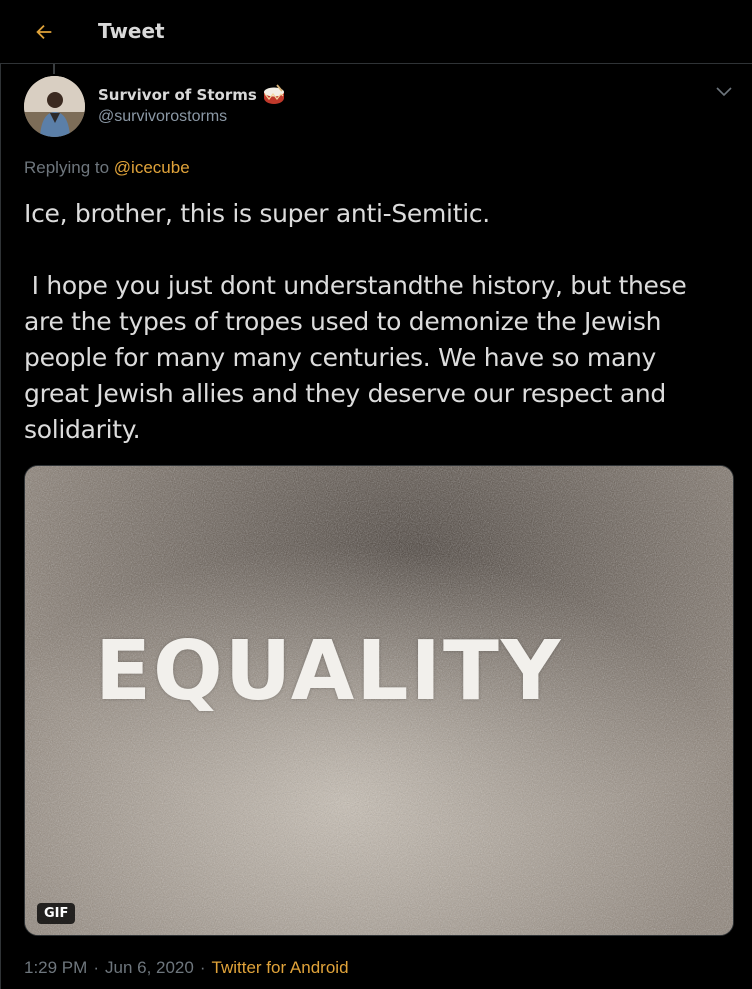 This screenshot has width=752, height=989. Describe the element at coordinates (0, 526) in the screenshot. I see `divider` at that location.